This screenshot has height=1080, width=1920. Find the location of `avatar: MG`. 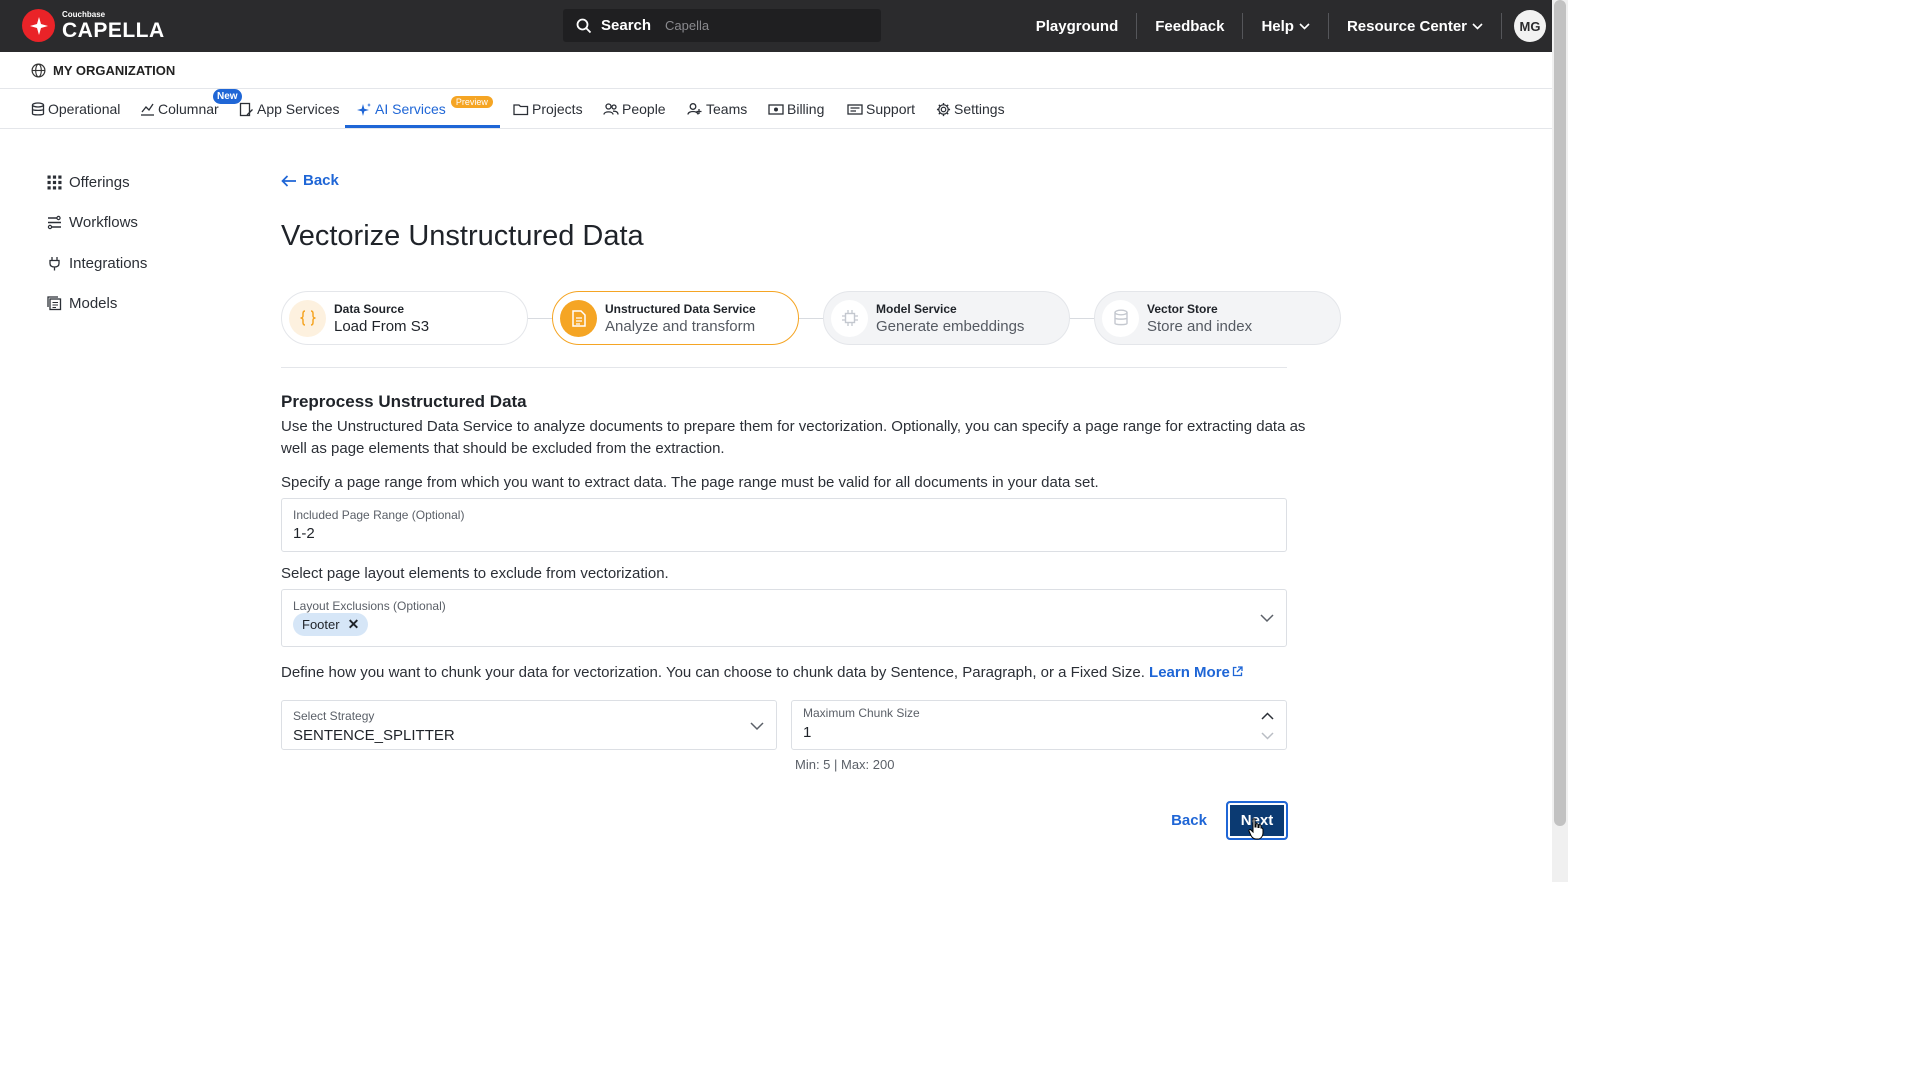

avatar: MG is located at coordinates (1530, 26).